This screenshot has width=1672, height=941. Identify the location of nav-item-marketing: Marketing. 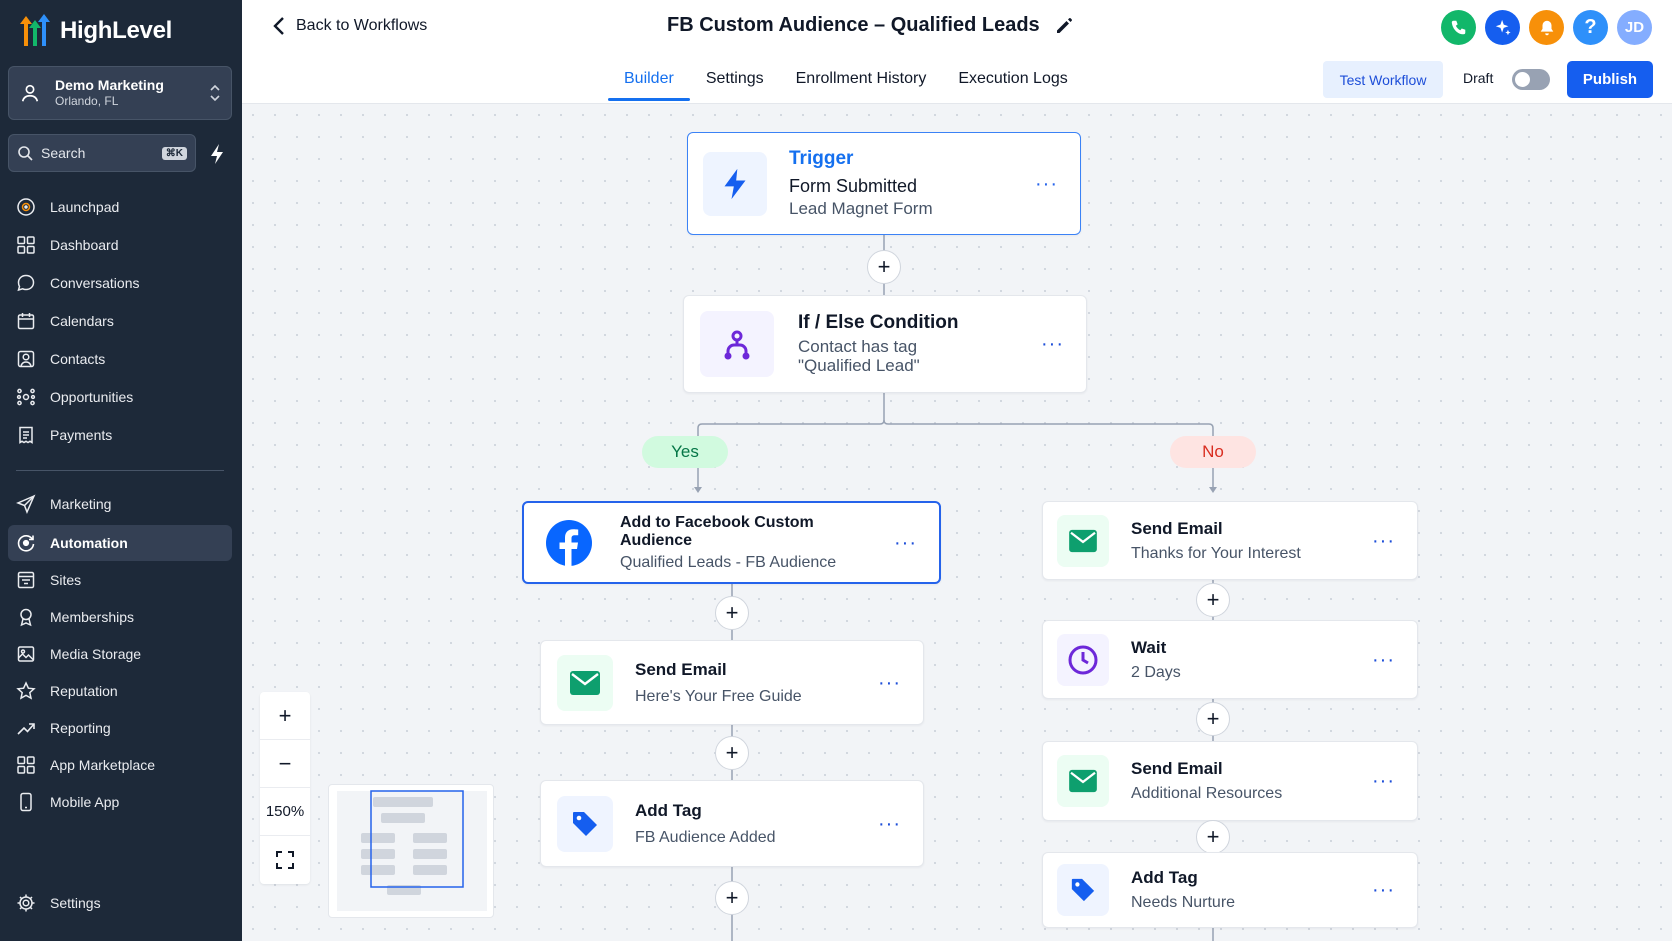
(120, 504).